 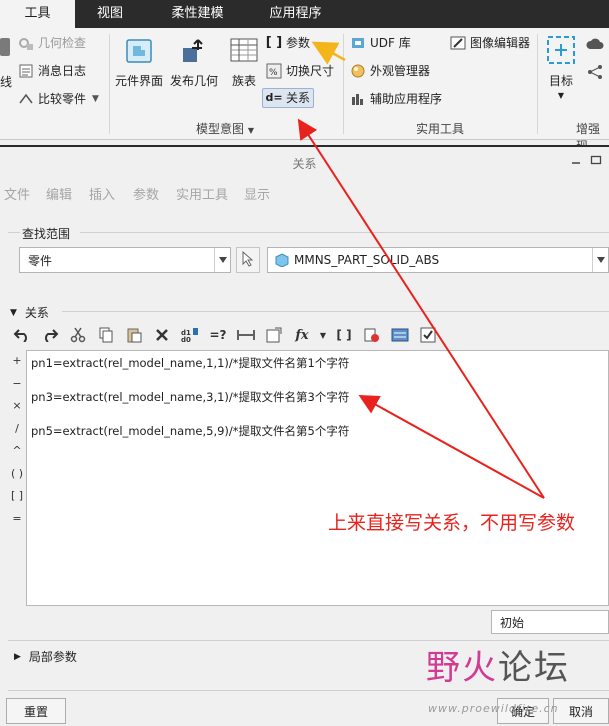 I want to click on menu-file: 文件, so click(x=17, y=193).